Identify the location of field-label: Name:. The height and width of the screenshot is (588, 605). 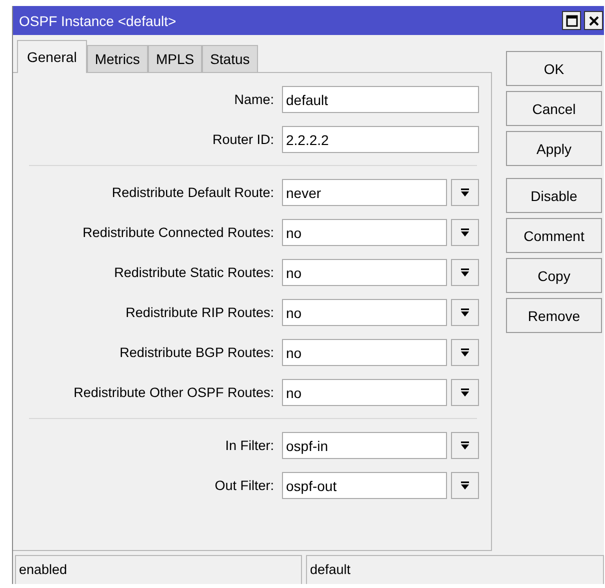
(254, 99).